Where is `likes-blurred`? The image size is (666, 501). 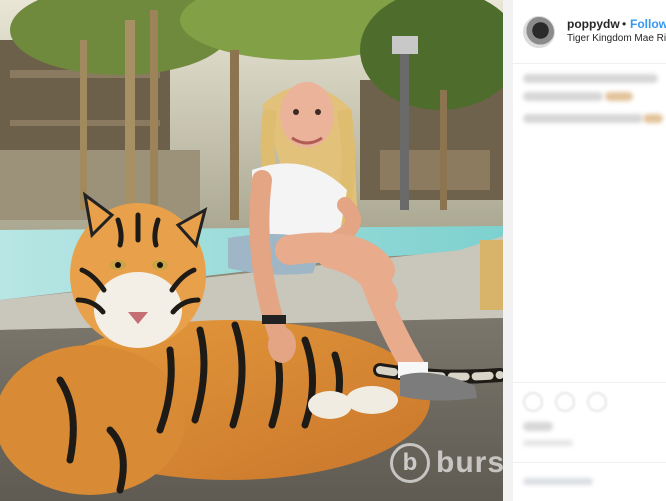 likes-blurred is located at coordinates (538, 426).